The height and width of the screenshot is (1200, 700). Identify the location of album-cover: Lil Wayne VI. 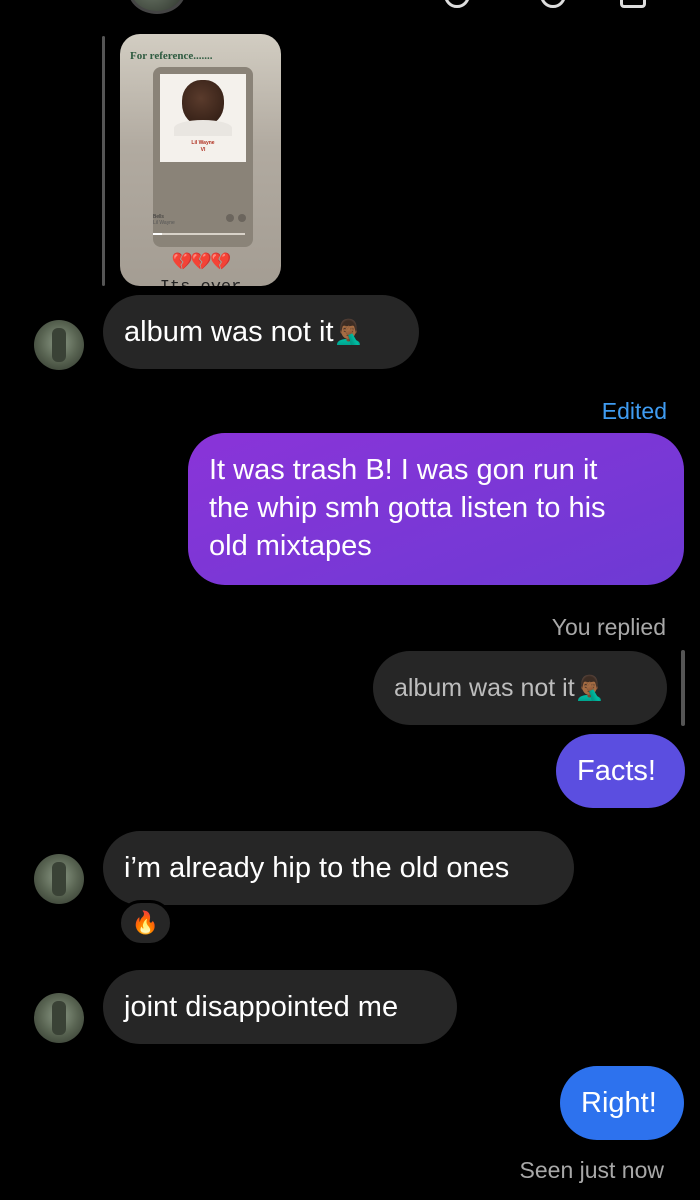
(203, 118).